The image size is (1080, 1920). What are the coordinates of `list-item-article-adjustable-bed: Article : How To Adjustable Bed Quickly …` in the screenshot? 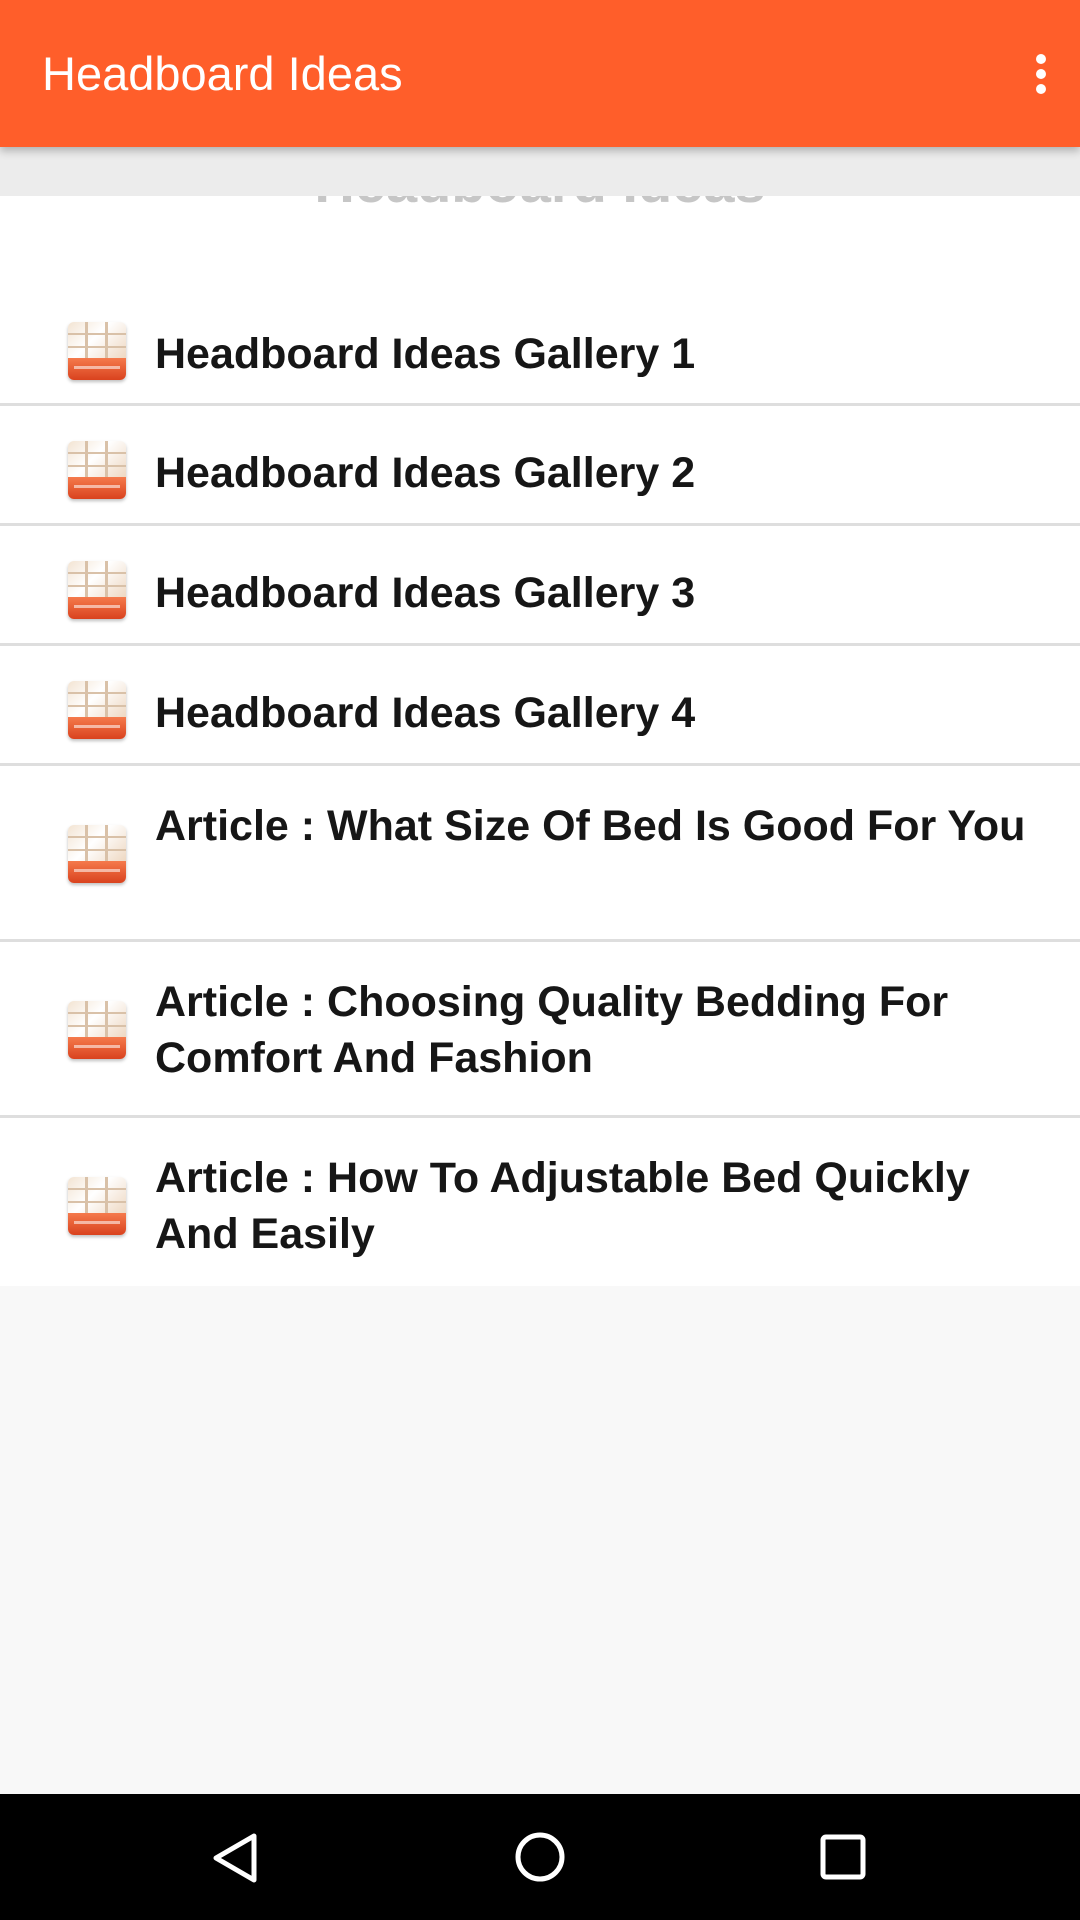 It's located at (540, 1202).